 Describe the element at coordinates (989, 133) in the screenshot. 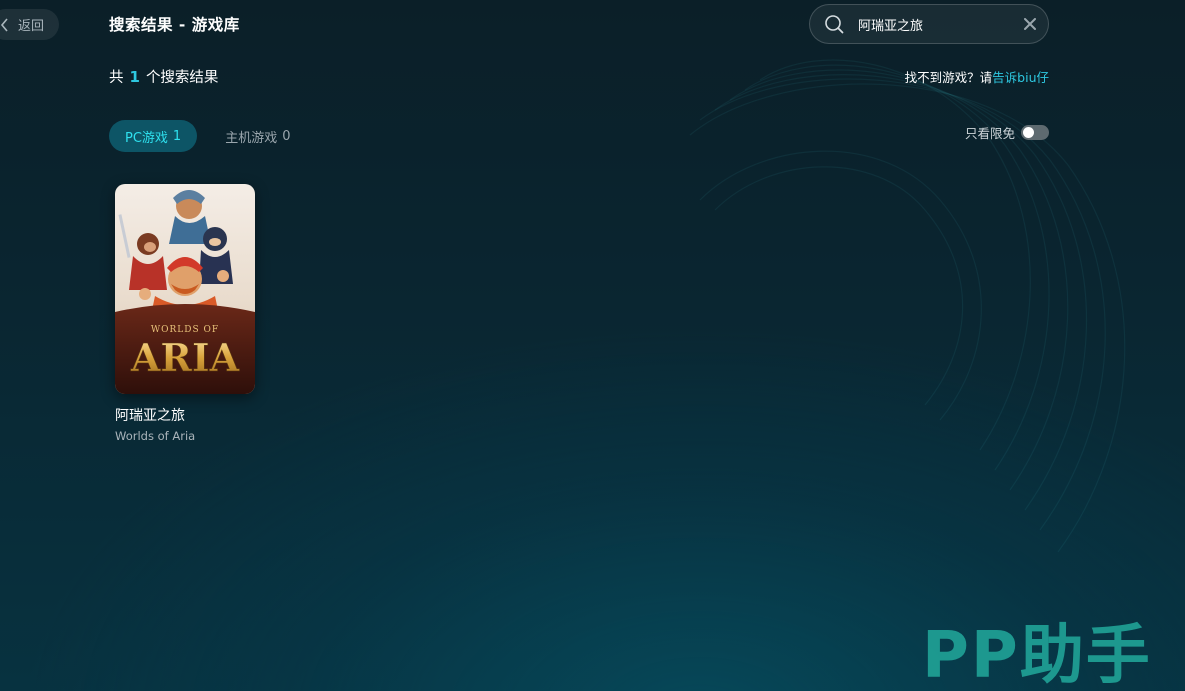

I see `free-only-label: 只看限免` at that location.